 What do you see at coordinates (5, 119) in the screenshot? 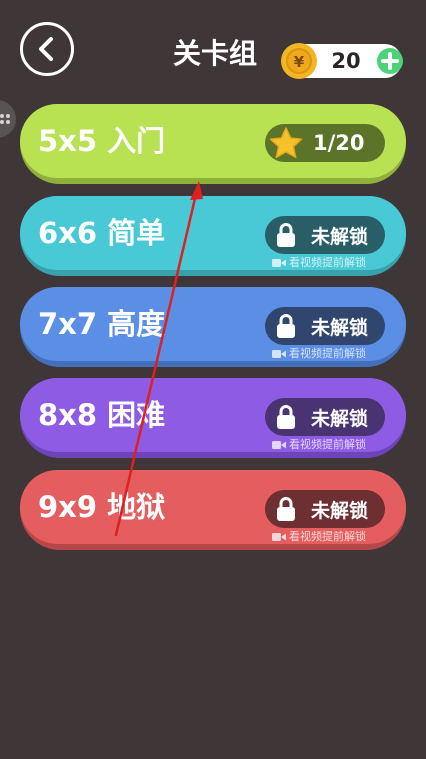
I see `grid-icon` at bounding box center [5, 119].